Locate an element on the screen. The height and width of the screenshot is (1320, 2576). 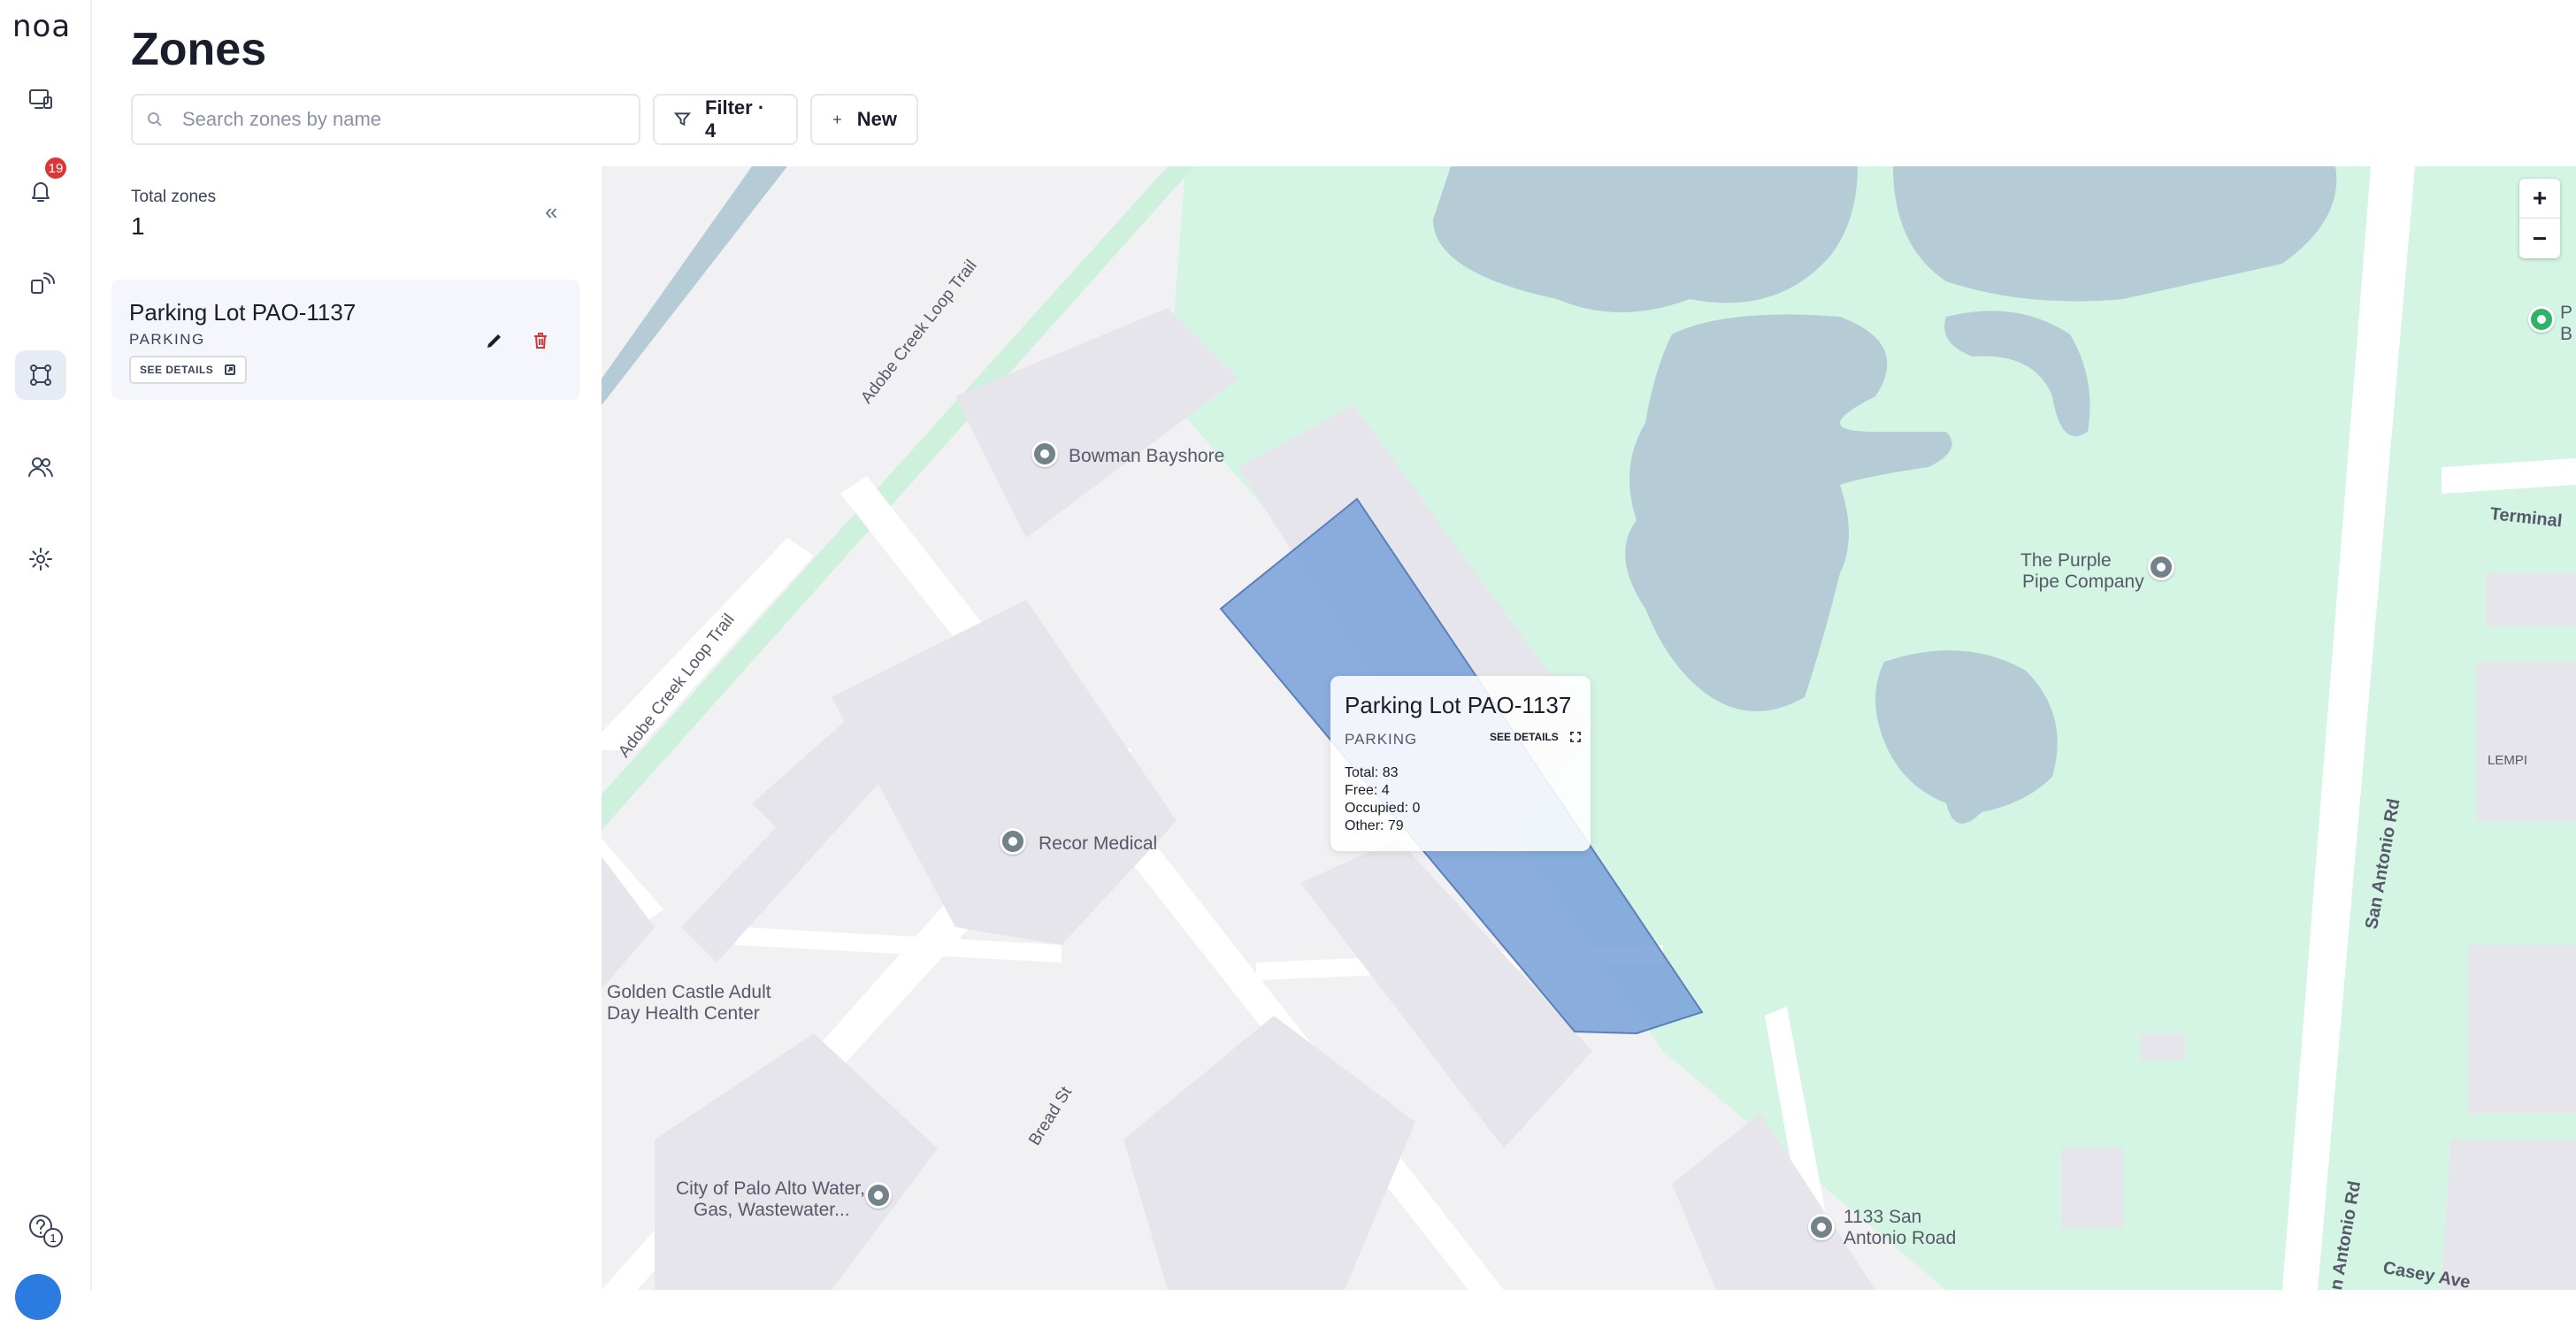
poi-label-golden-castle-1: Golden Castle Adult is located at coordinates (689, 992).